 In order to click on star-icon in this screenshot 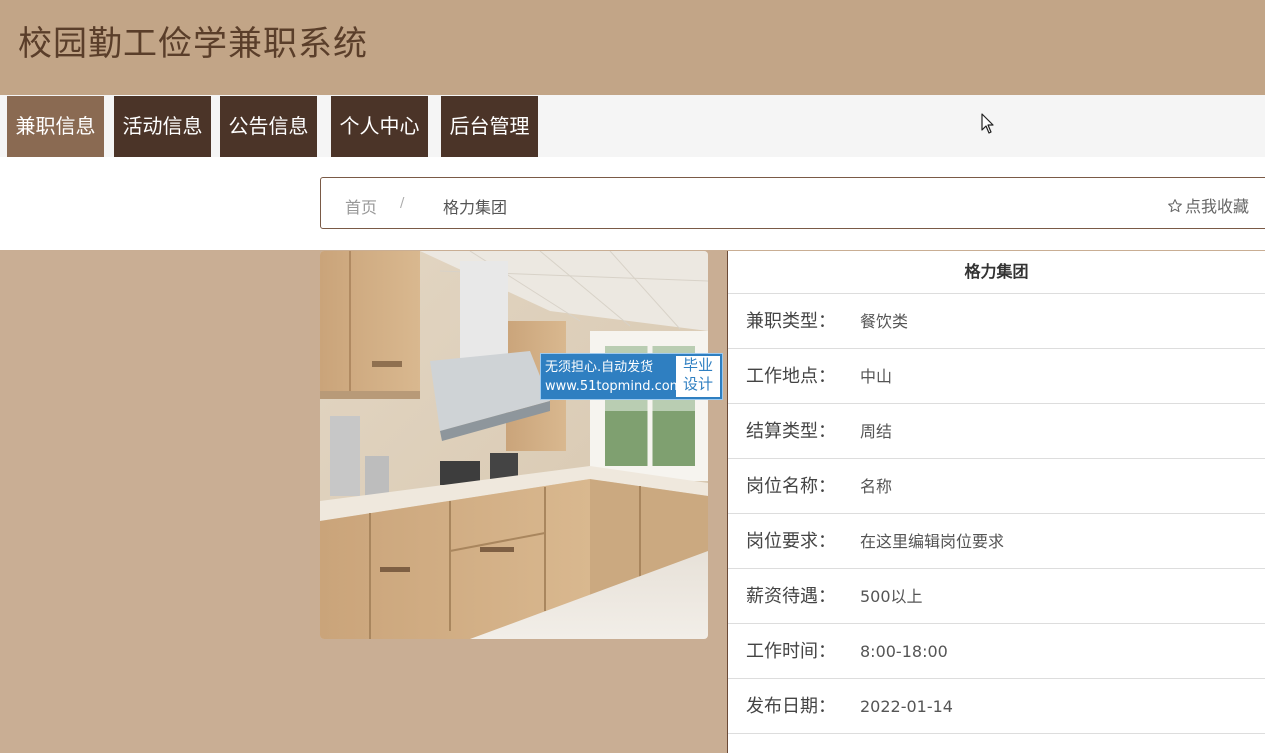, I will do `click(1175, 206)`.